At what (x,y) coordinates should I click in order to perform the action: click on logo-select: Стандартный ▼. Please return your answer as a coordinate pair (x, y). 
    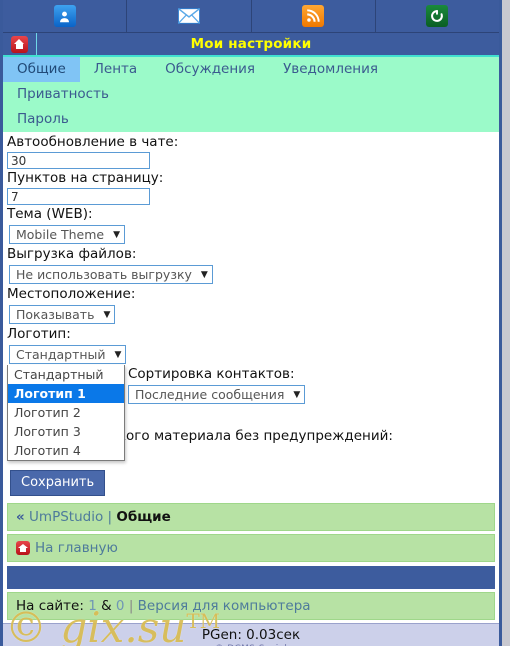
    Looking at the image, I should click on (68, 354).